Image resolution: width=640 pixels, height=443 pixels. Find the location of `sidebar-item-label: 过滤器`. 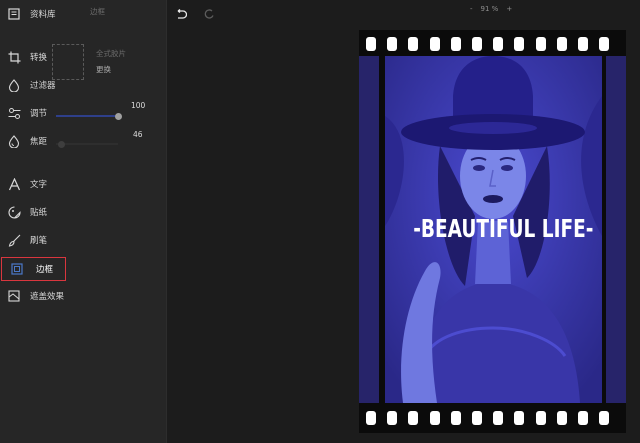

sidebar-item-label: 过滤器 is located at coordinates (43, 86).